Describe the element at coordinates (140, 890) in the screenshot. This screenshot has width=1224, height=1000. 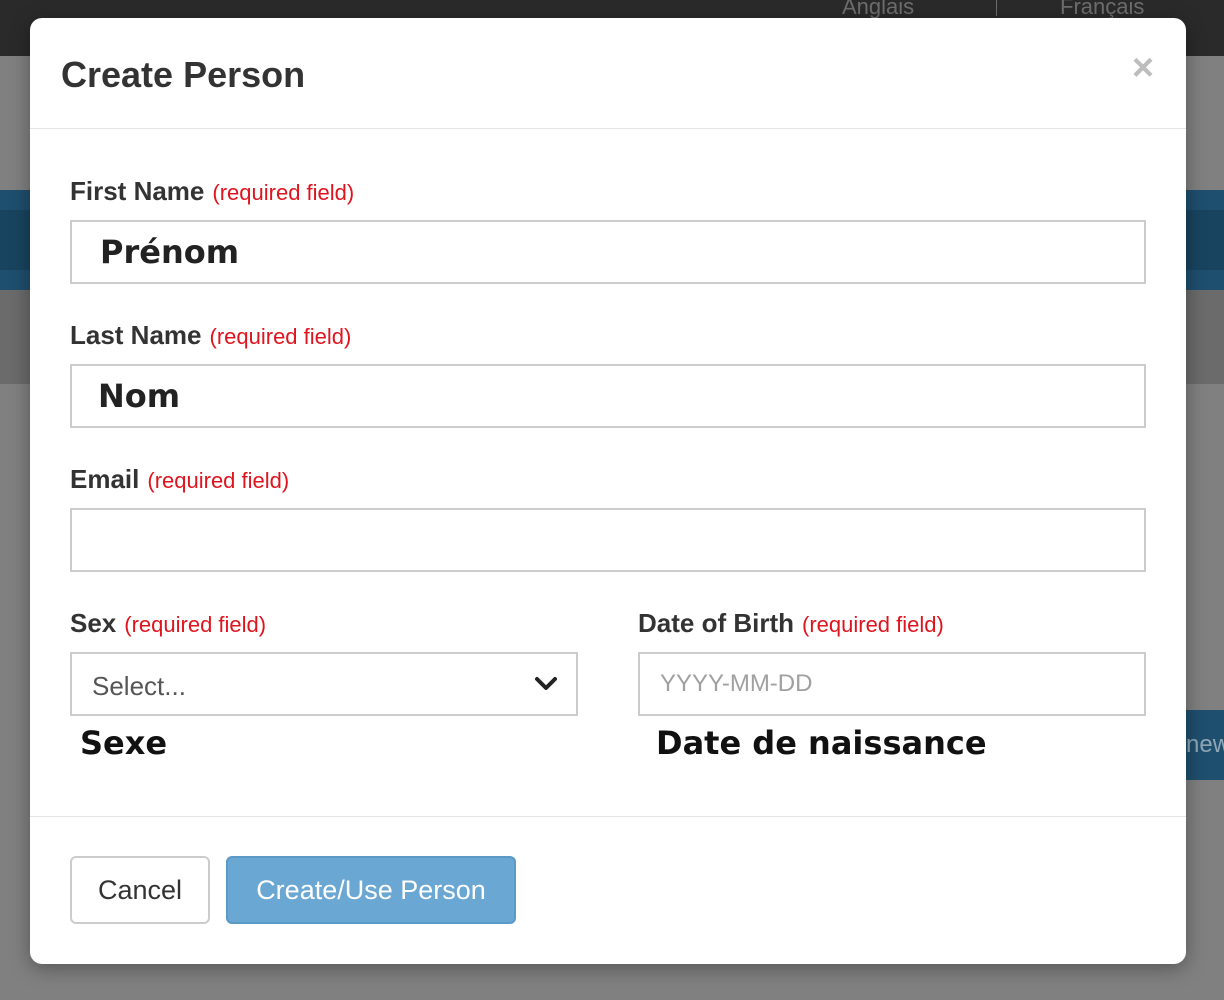
I see `cancel-button: Cancel` at that location.